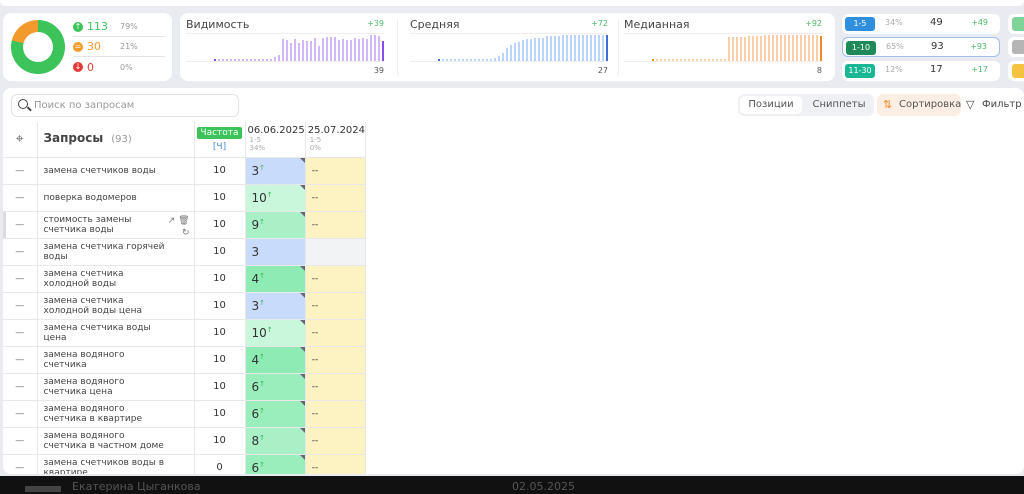  I want to click on search-input: Поиск по запросам, so click(125, 105).